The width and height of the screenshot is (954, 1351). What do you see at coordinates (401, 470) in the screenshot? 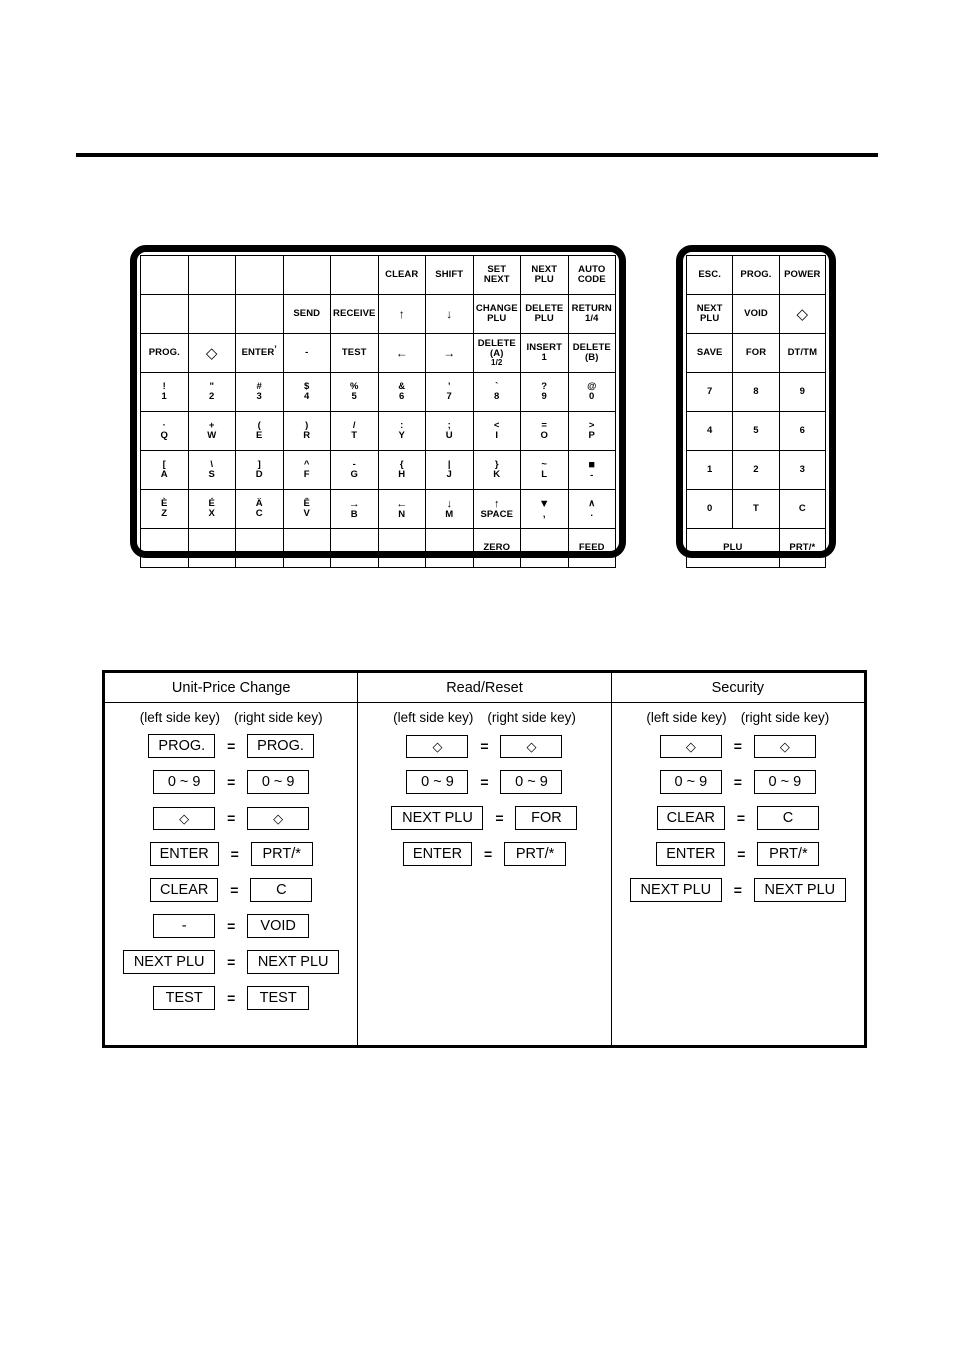
I see `key-symbol: {H` at bounding box center [401, 470].